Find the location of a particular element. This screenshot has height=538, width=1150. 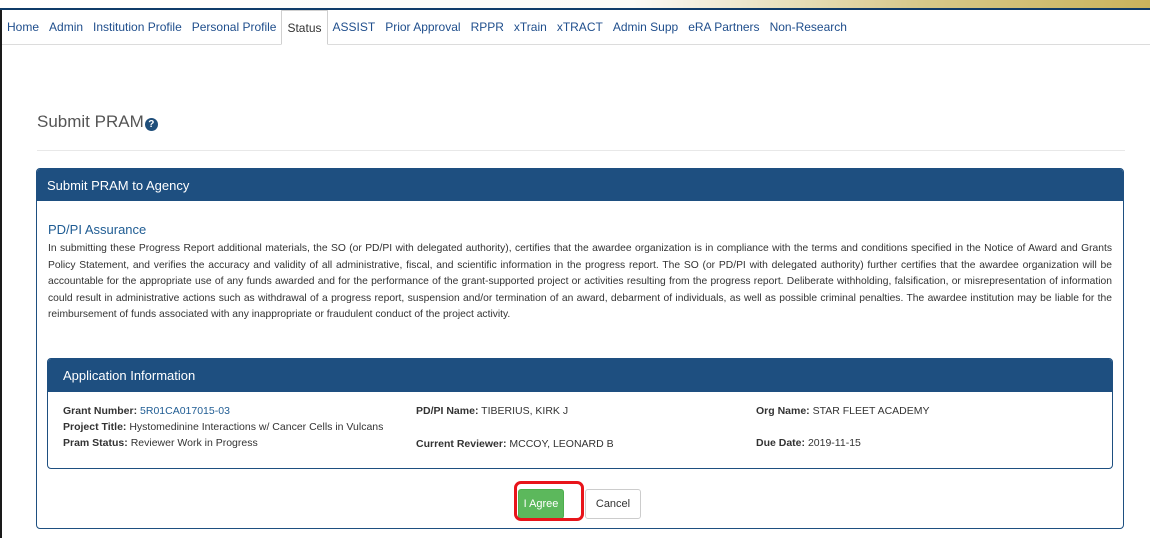

nav-admin-supp: Admin Supp is located at coordinates (645, 27).